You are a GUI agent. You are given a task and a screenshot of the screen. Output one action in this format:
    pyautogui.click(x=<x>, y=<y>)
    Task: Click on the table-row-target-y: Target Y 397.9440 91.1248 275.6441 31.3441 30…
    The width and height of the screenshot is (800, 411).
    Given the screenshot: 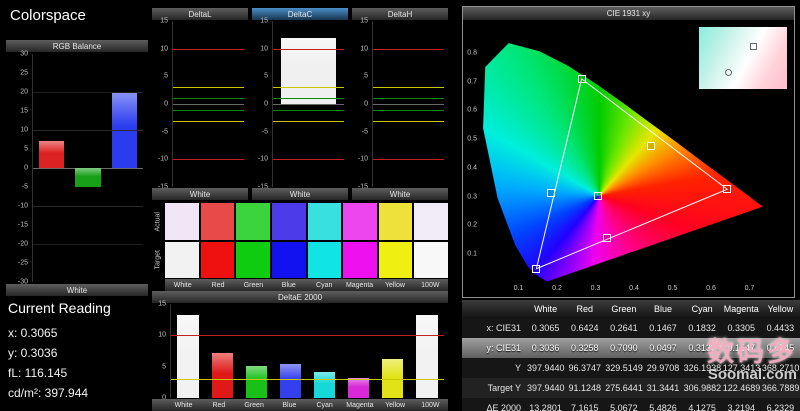 What is the action you would take?
    pyautogui.click(x=631, y=388)
    